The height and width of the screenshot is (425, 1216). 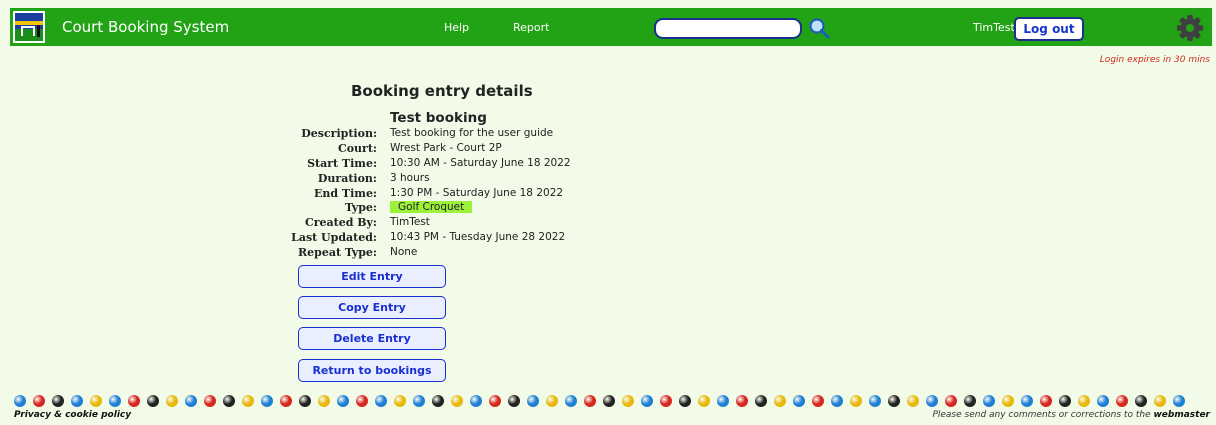 I want to click on croquet-balls-divider, so click(x=612, y=401).